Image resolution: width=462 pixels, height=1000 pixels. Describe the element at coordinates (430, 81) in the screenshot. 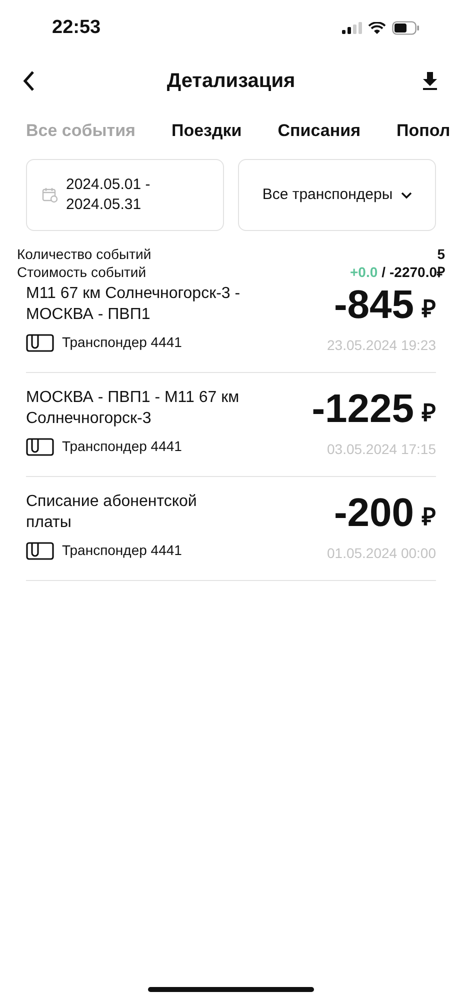

I see `download-button` at that location.